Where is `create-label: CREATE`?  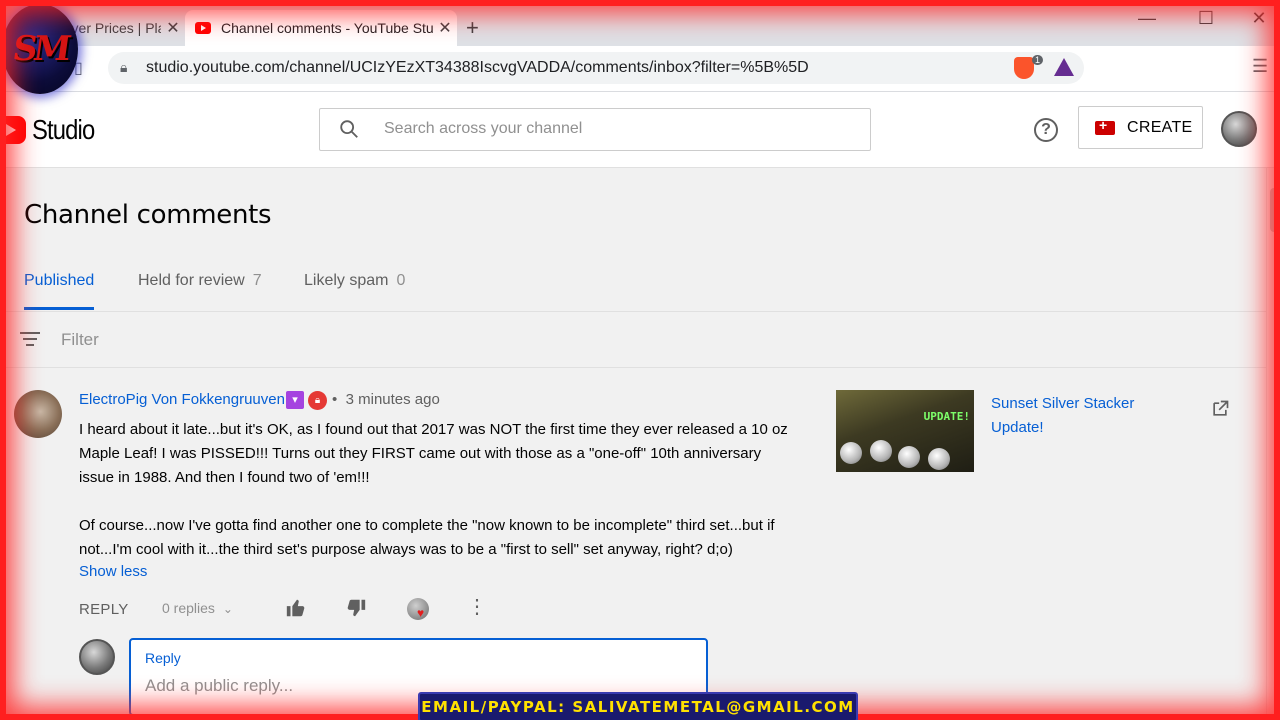
create-label: CREATE is located at coordinates (1160, 127).